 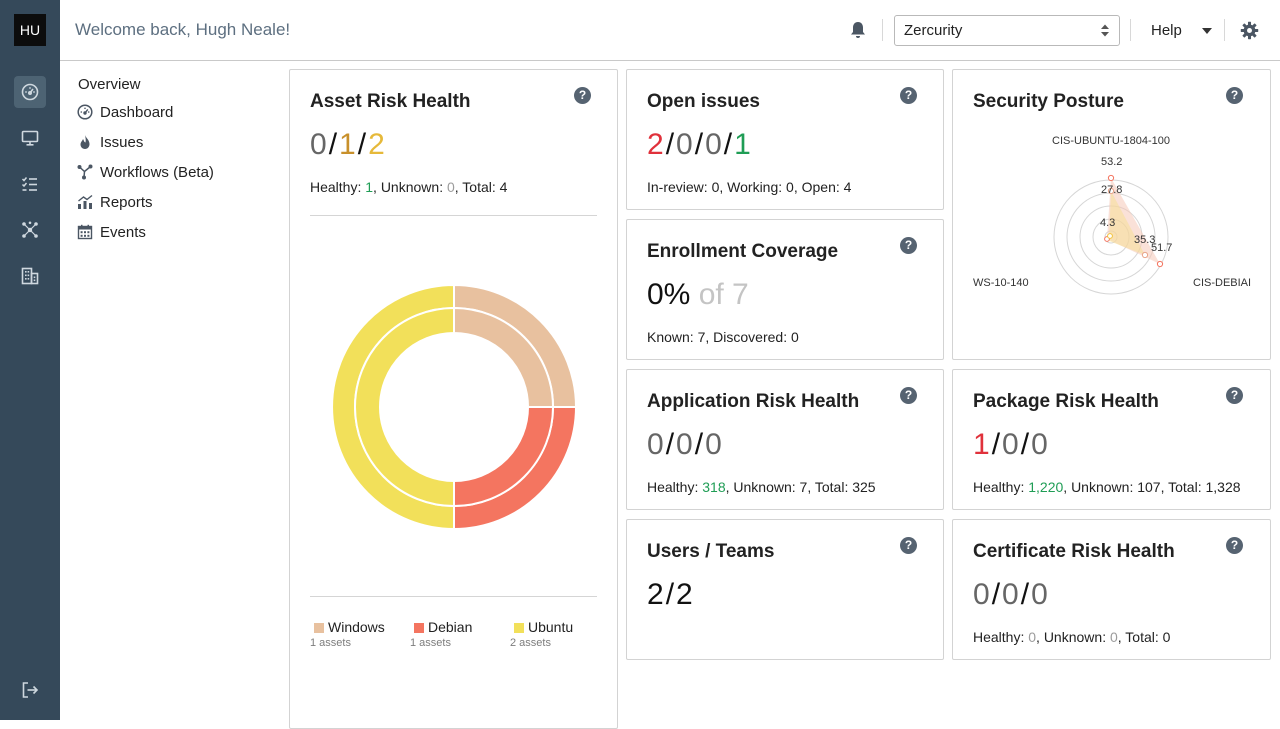 What do you see at coordinates (30, 230) in the screenshot?
I see `network-icon` at bounding box center [30, 230].